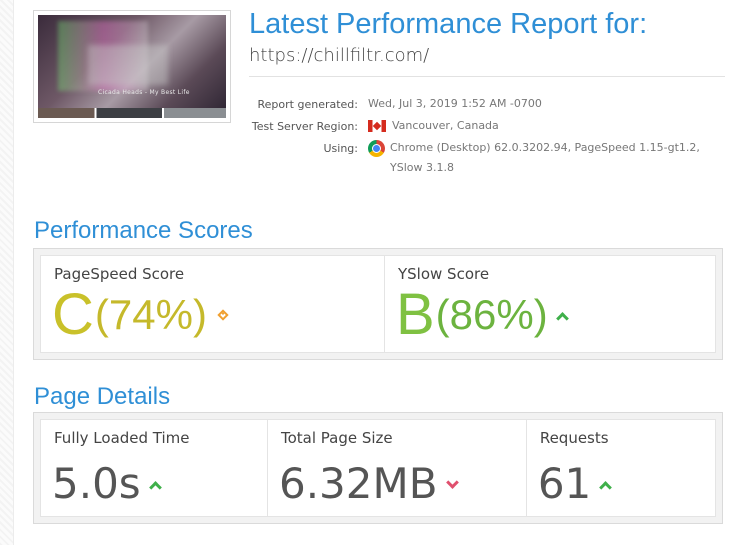 The width and height of the screenshot is (745, 545). Describe the element at coordinates (452, 482) in the screenshot. I see `down-arrow-icon` at that location.